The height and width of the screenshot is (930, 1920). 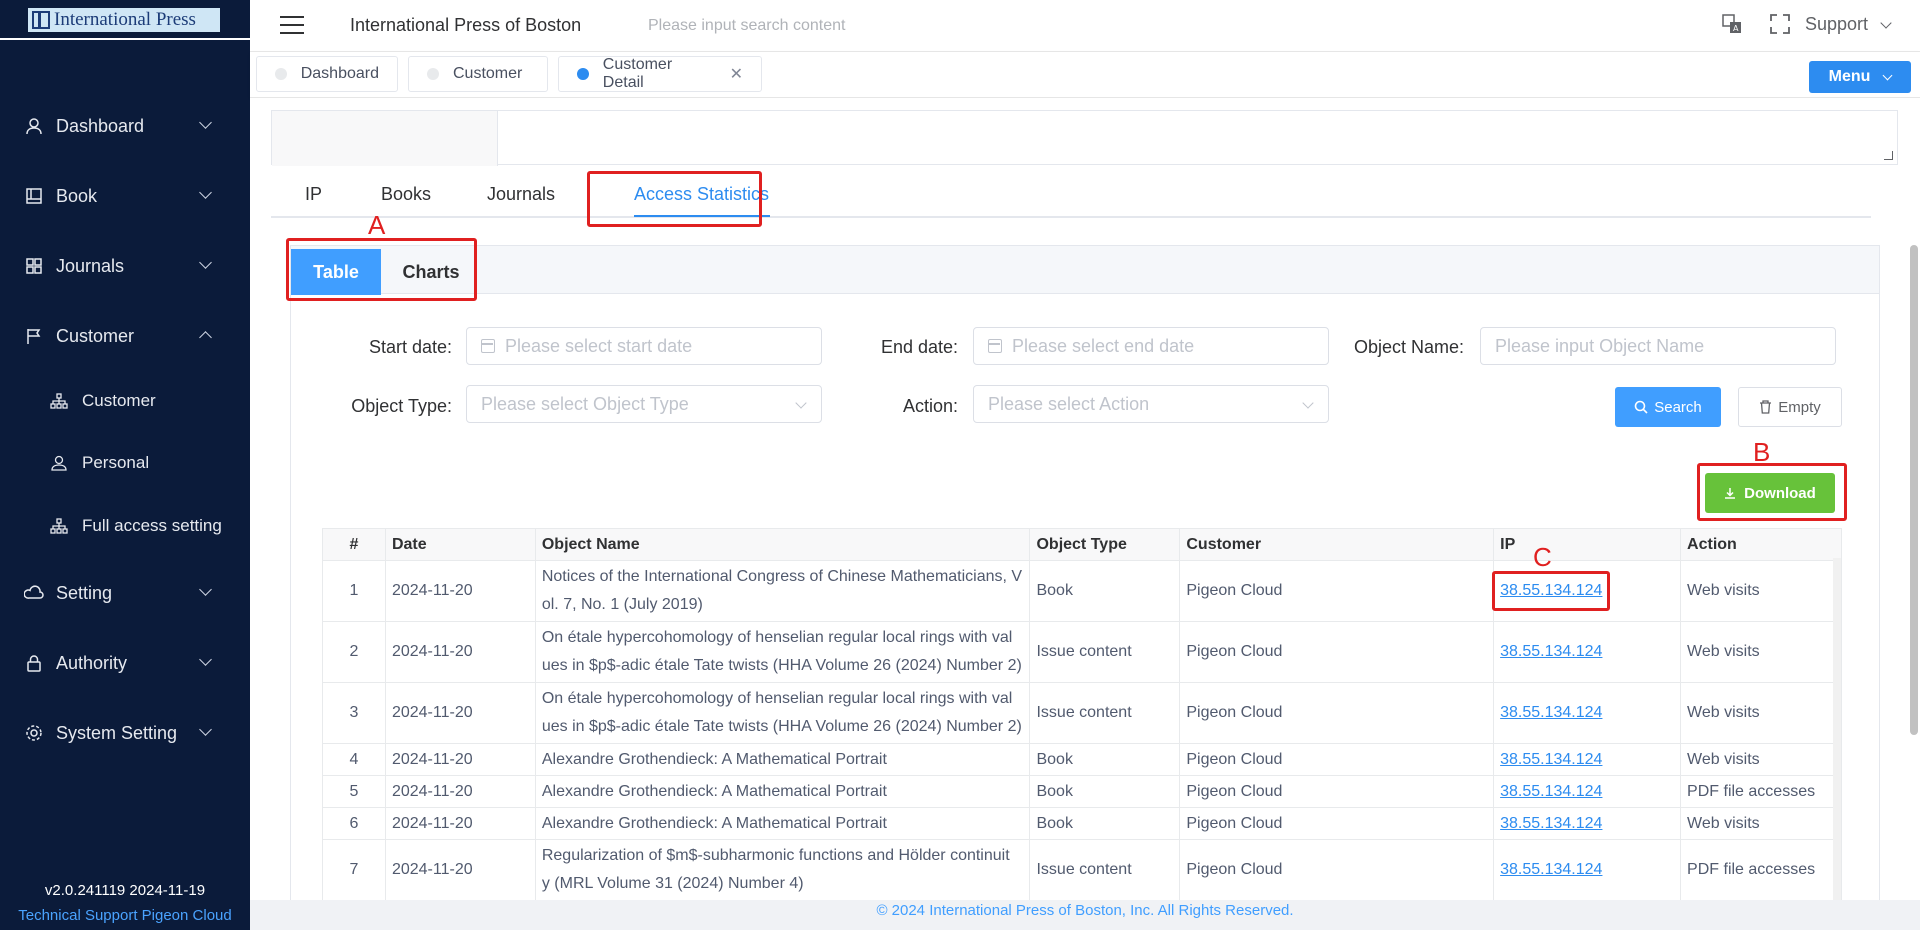 I want to click on tag-customer-detail: Customer Detail ✕, so click(x=660, y=74).